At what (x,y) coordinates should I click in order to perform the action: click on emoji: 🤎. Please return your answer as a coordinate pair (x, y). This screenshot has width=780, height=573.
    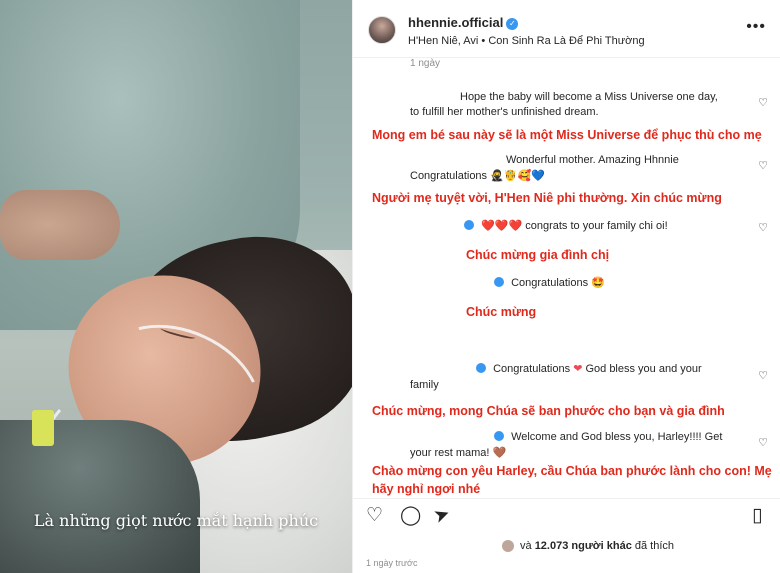
    Looking at the image, I should click on (499, 453).